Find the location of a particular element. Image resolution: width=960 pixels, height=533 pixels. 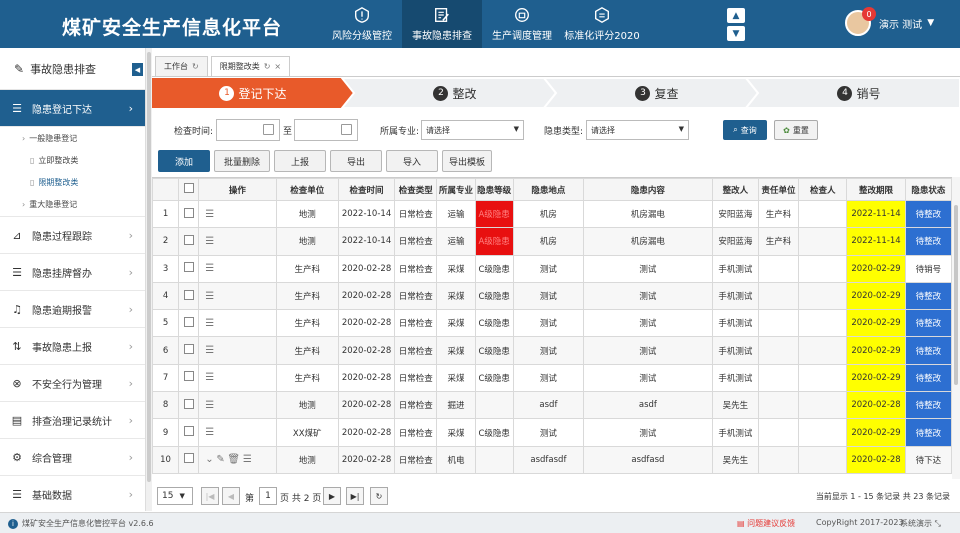

col-deadline: 整改期限 is located at coordinates (876, 189).